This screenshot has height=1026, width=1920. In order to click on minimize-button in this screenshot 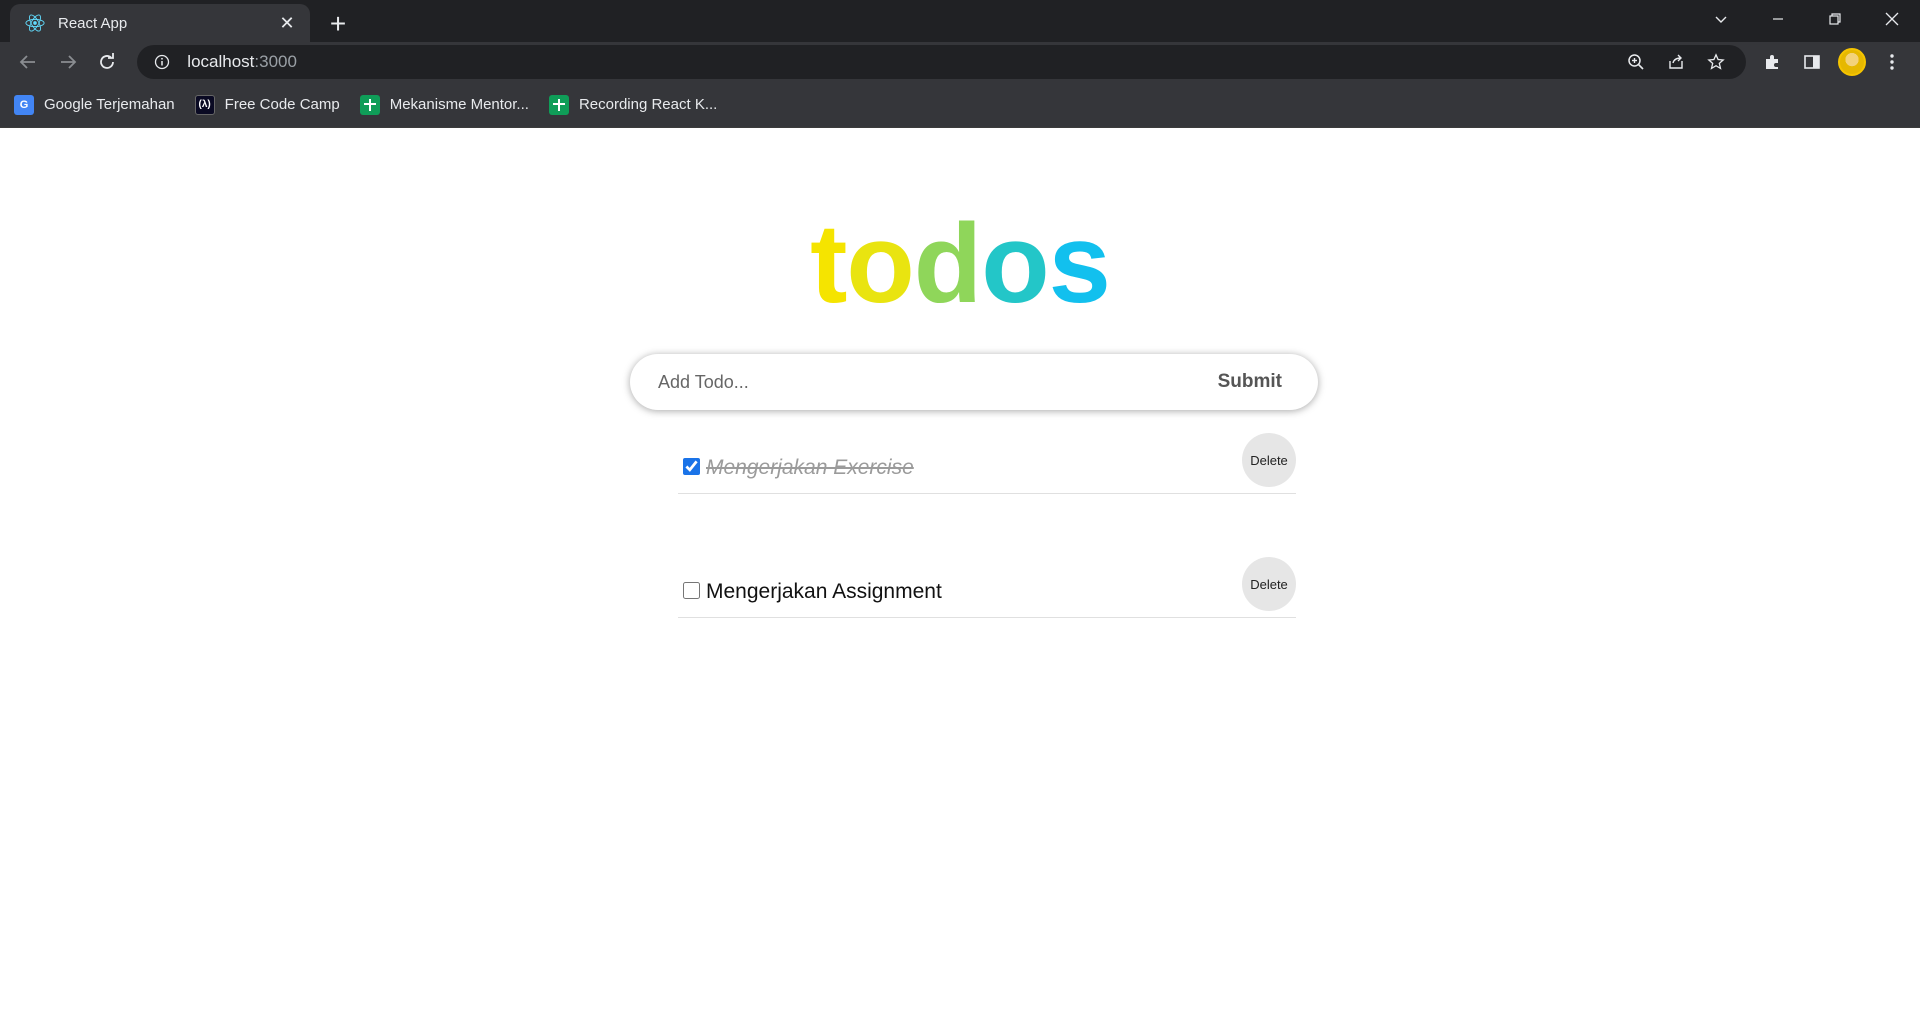, I will do `click(1777, 19)`.